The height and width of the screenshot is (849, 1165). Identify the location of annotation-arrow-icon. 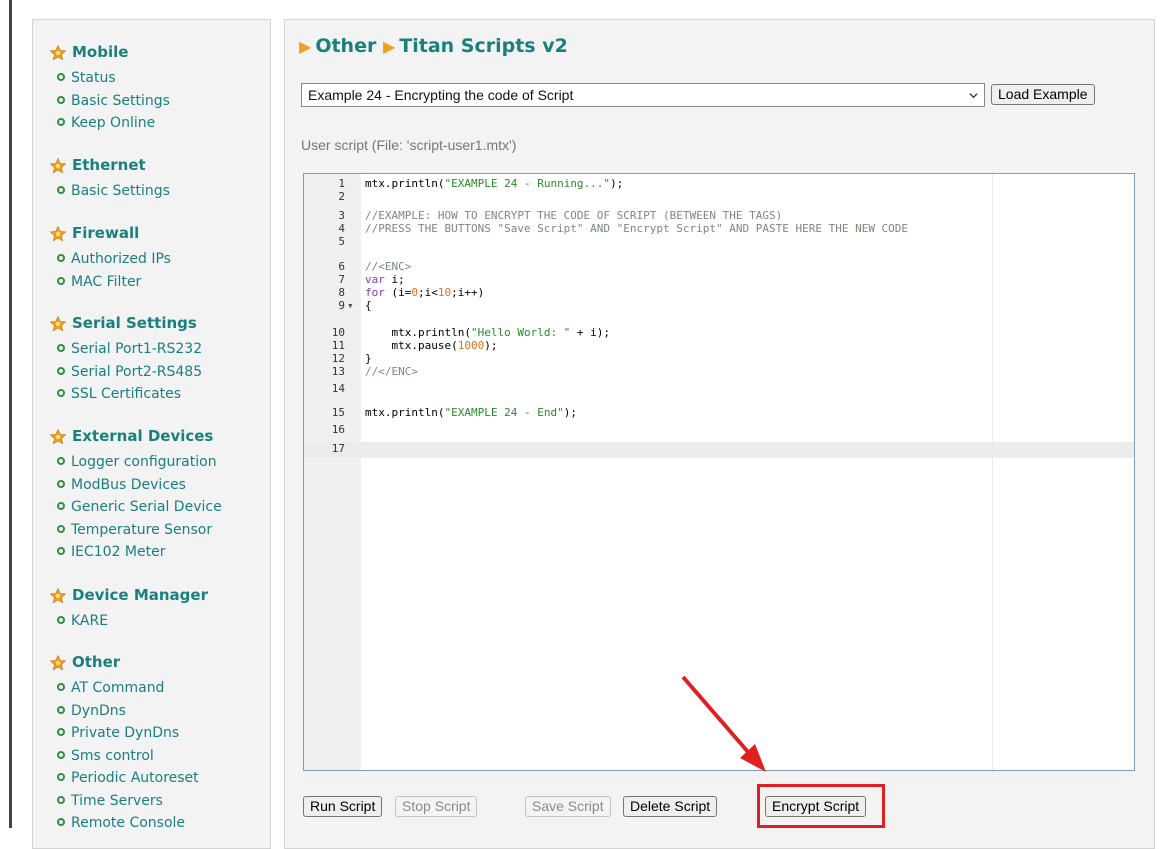
(723, 723).